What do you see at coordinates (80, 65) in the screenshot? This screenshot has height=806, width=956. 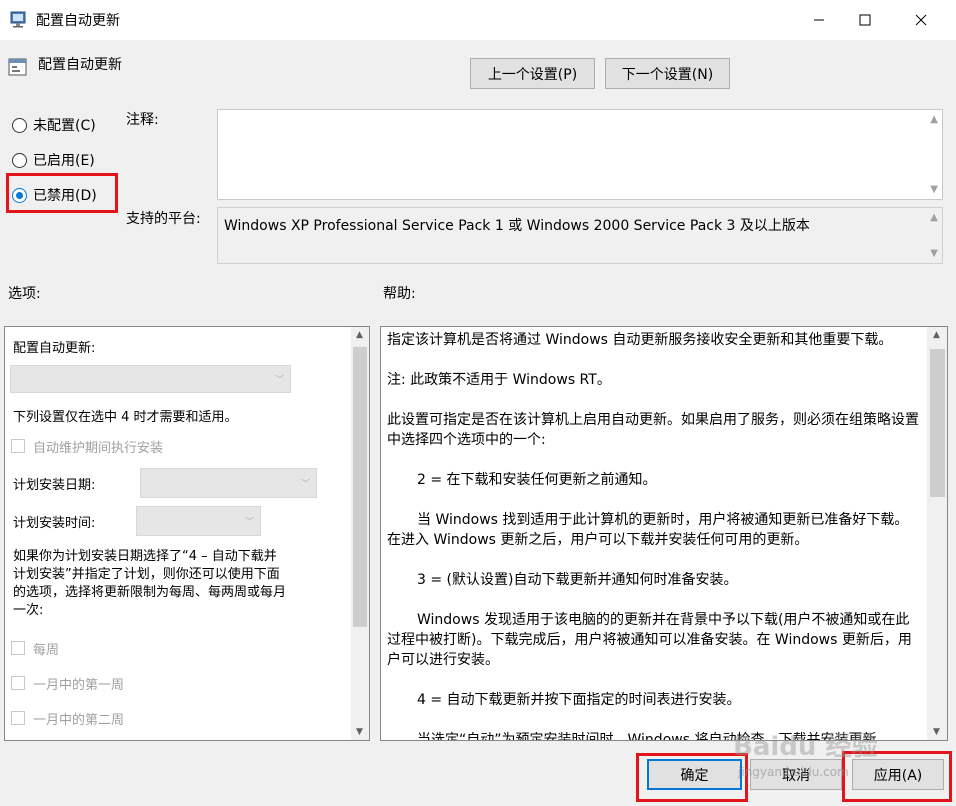 I see `setting-title: 配置自动更新` at bounding box center [80, 65].